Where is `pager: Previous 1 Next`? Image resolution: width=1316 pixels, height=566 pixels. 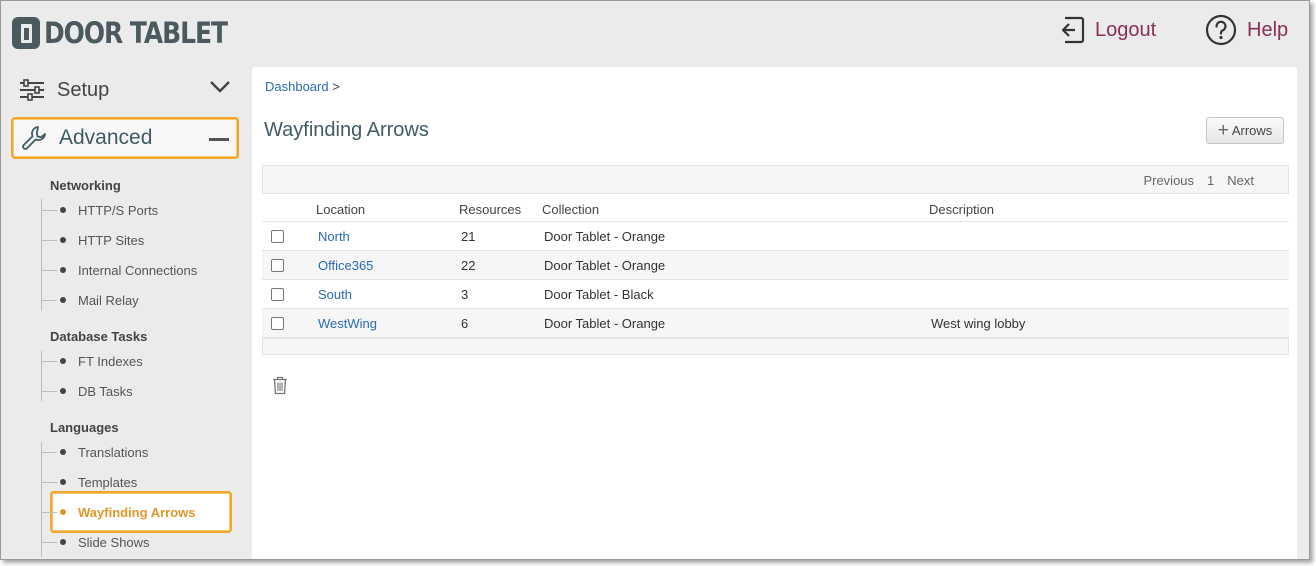 pager: Previous 1 Next is located at coordinates (1198, 180).